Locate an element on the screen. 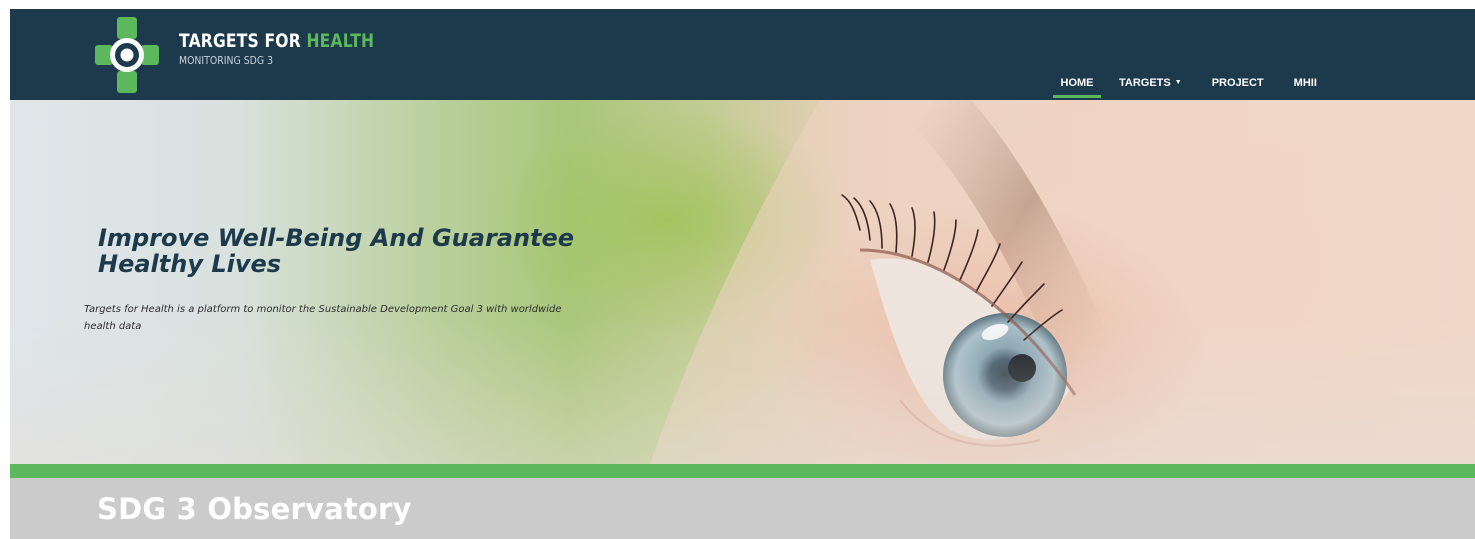  nav-mhii: MHII is located at coordinates (1305, 83).